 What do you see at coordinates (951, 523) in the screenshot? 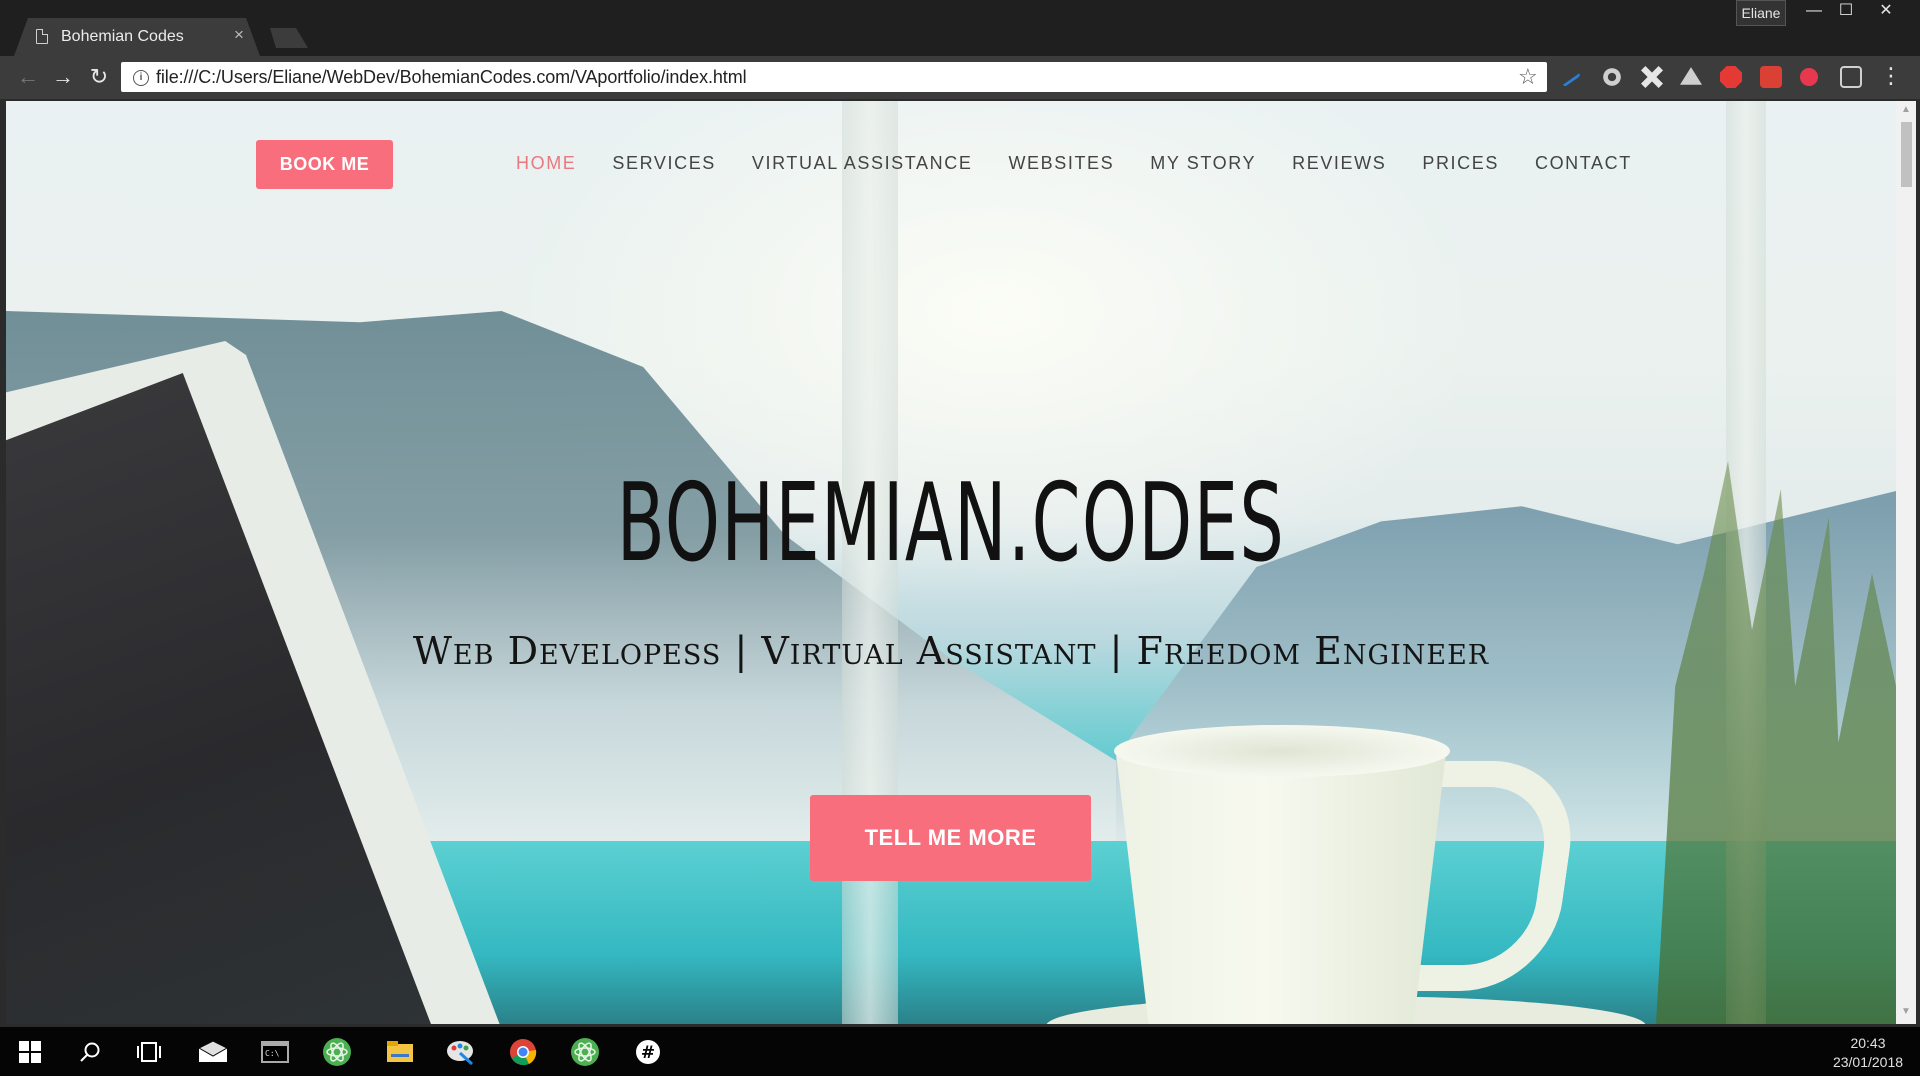
I see `hero-title: BOHEMIAN.CODES` at bounding box center [951, 523].